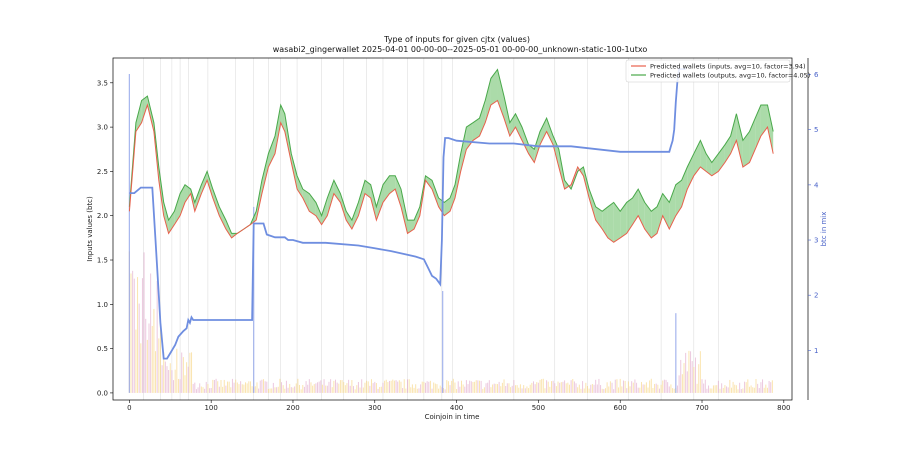 The height and width of the screenshot is (450, 900). Describe the element at coordinates (456, 39) in the screenshot. I see `chart-title: Type of inputs for given cjtx (values)` at that location.